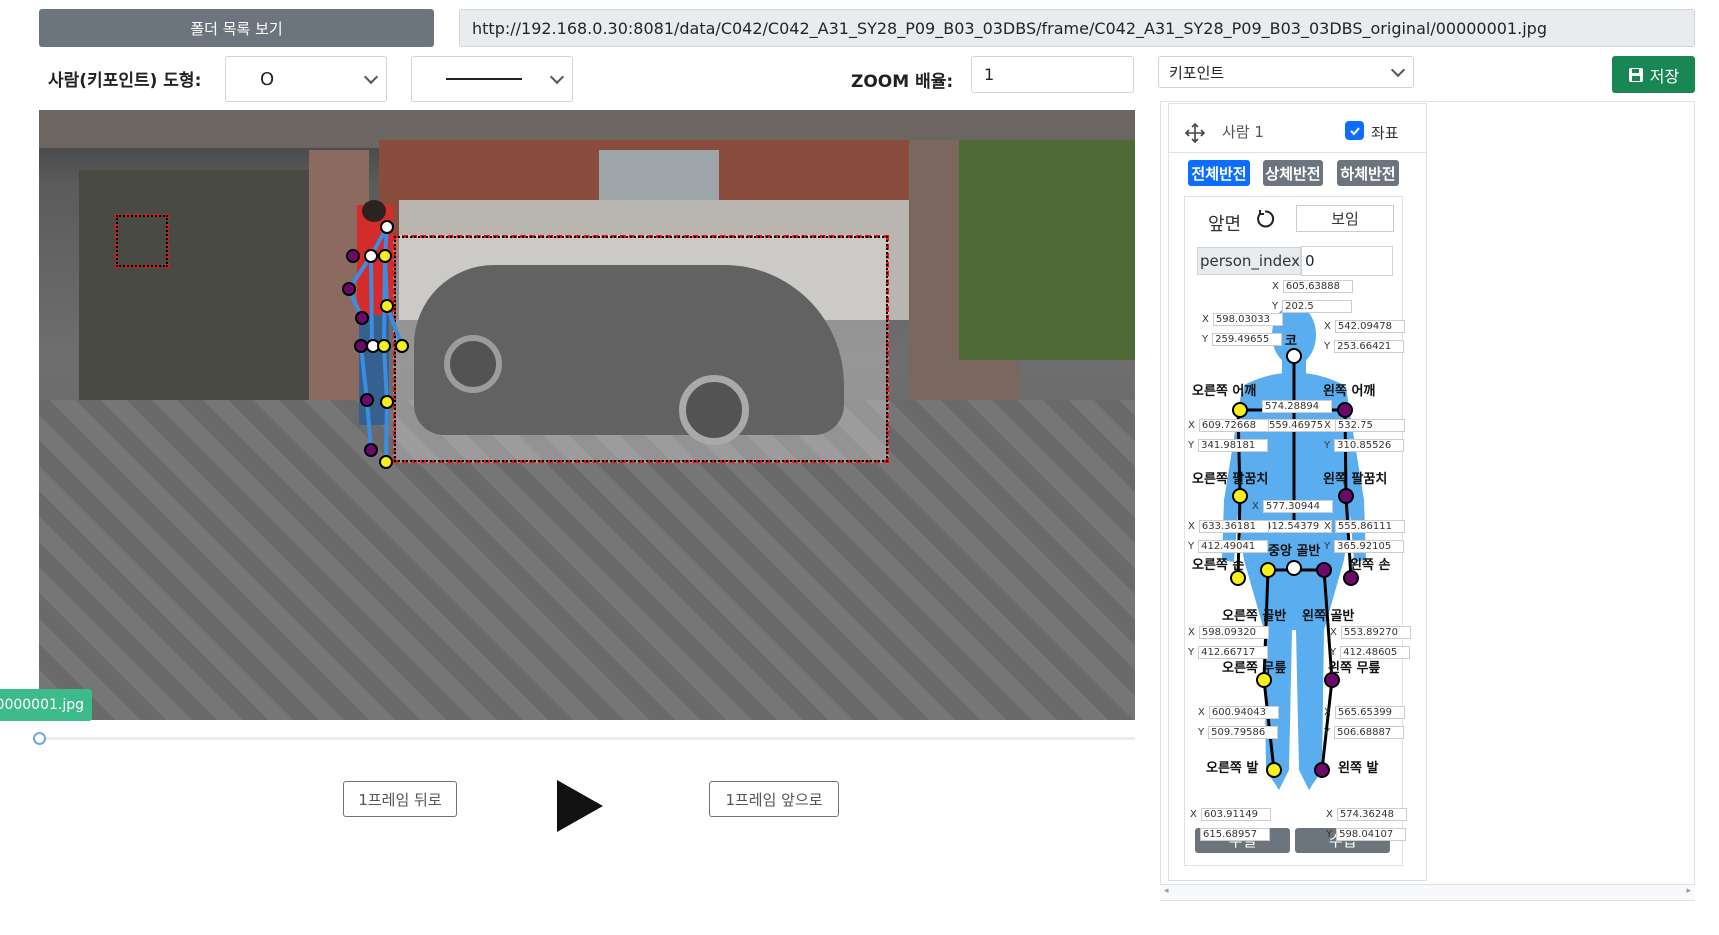 This screenshot has height=935, width=1719. Describe the element at coordinates (1052, 74) in the screenshot. I see `zoom-input: 1` at that location.